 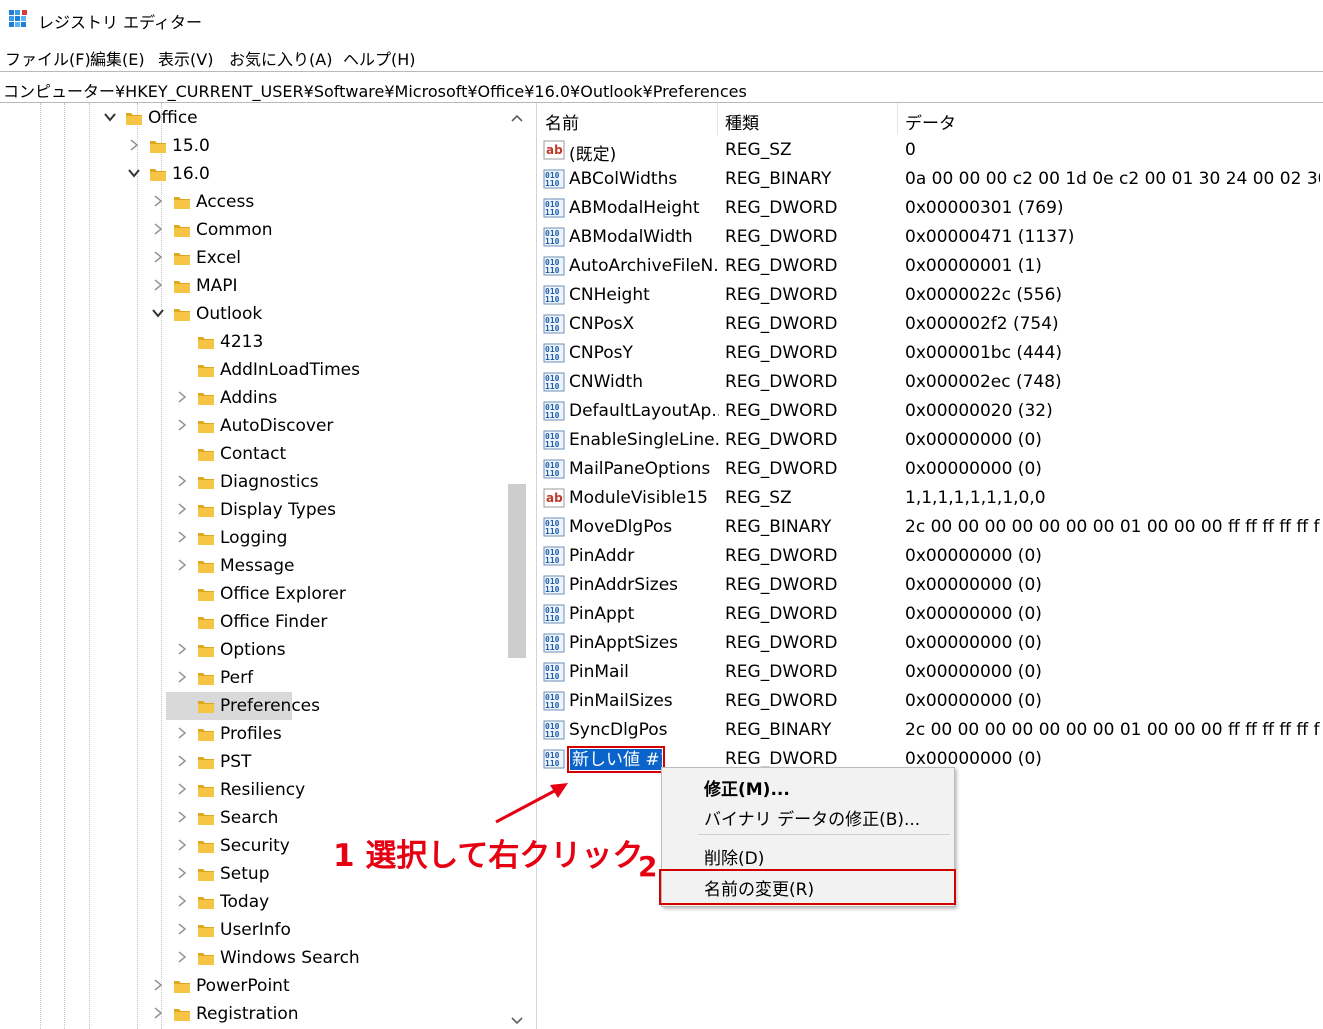 What do you see at coordinates (253, 594) in the screenshot?
I see `tree-item: Office Explorer` at bounding box center [253, 594].